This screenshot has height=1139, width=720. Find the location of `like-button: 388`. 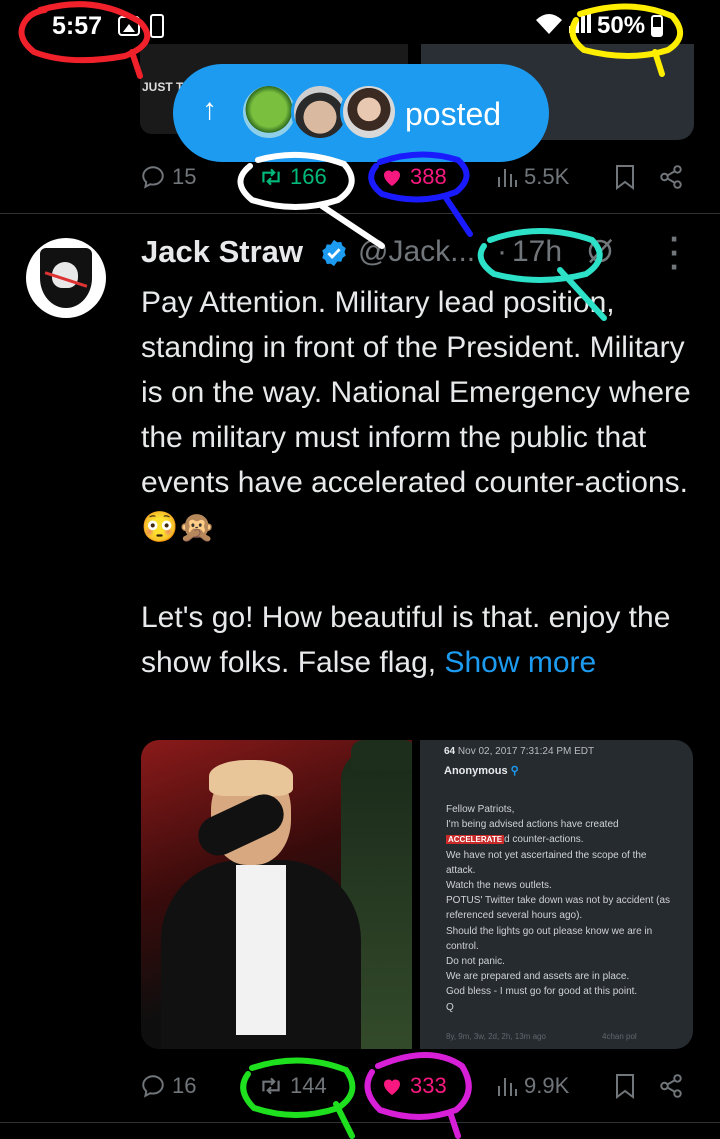

like-button: 388 is located at coordinates (413, 177).